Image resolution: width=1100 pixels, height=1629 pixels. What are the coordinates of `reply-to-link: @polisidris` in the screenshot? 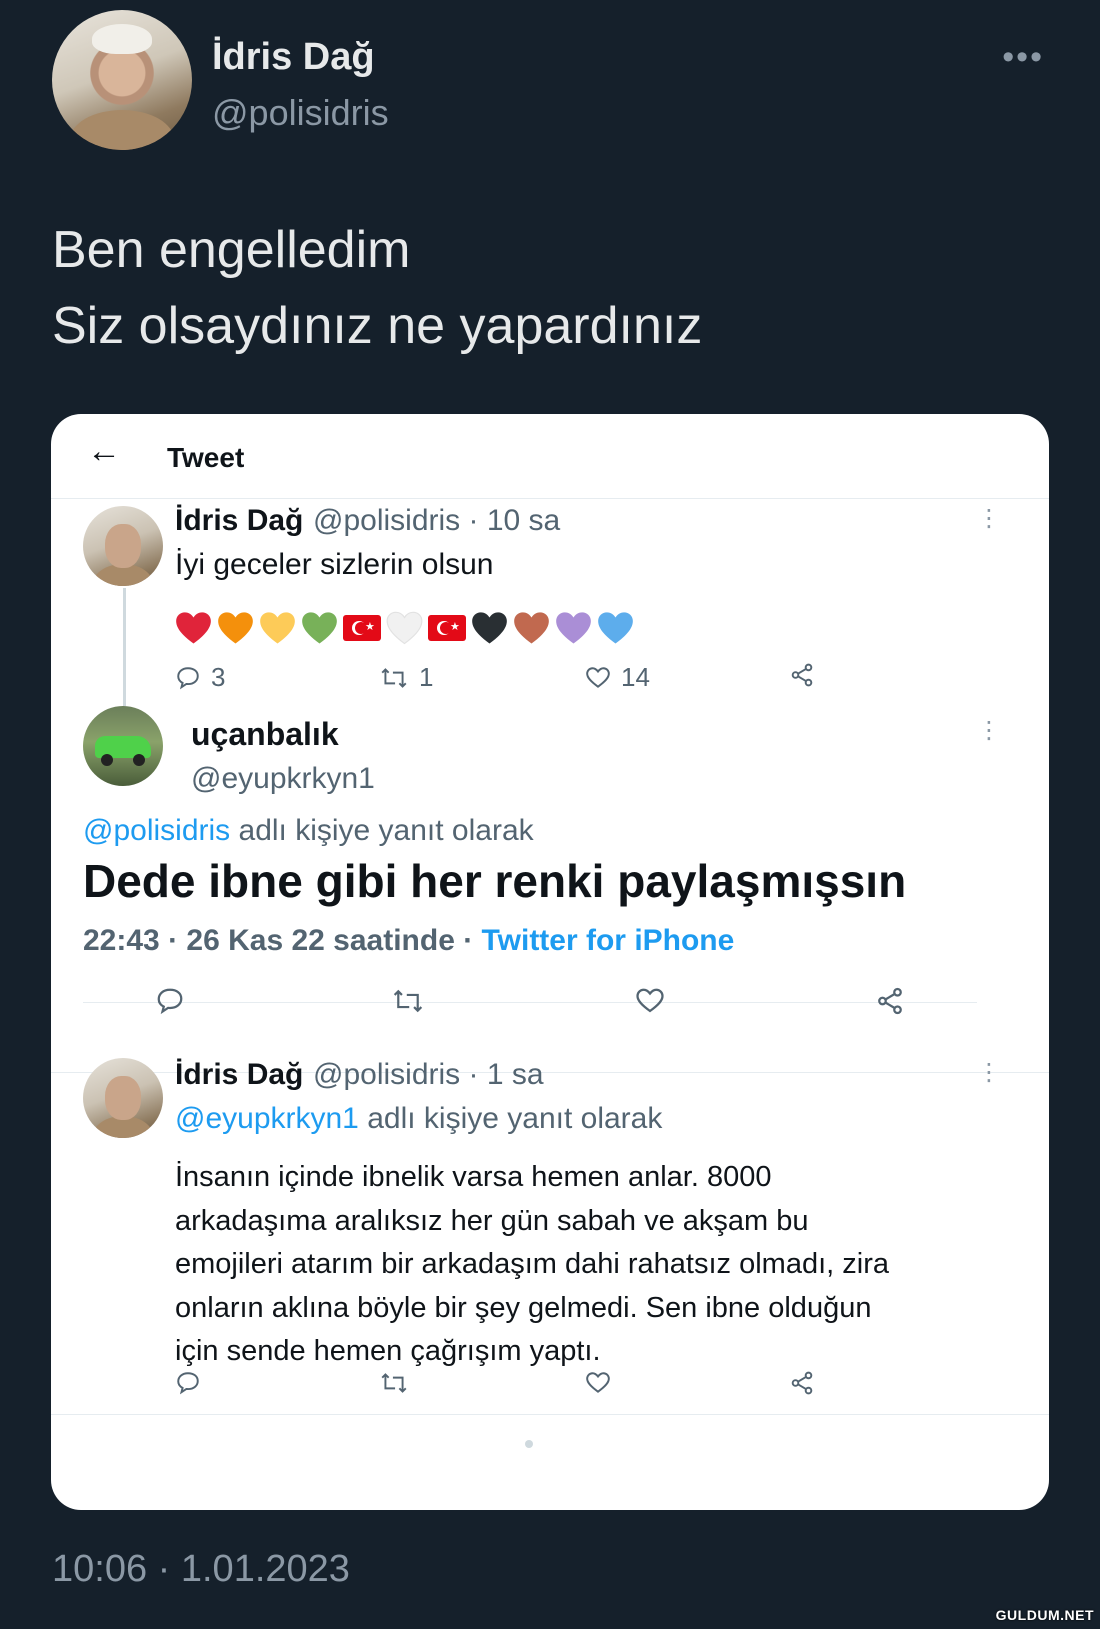 It's located at (156, 830).